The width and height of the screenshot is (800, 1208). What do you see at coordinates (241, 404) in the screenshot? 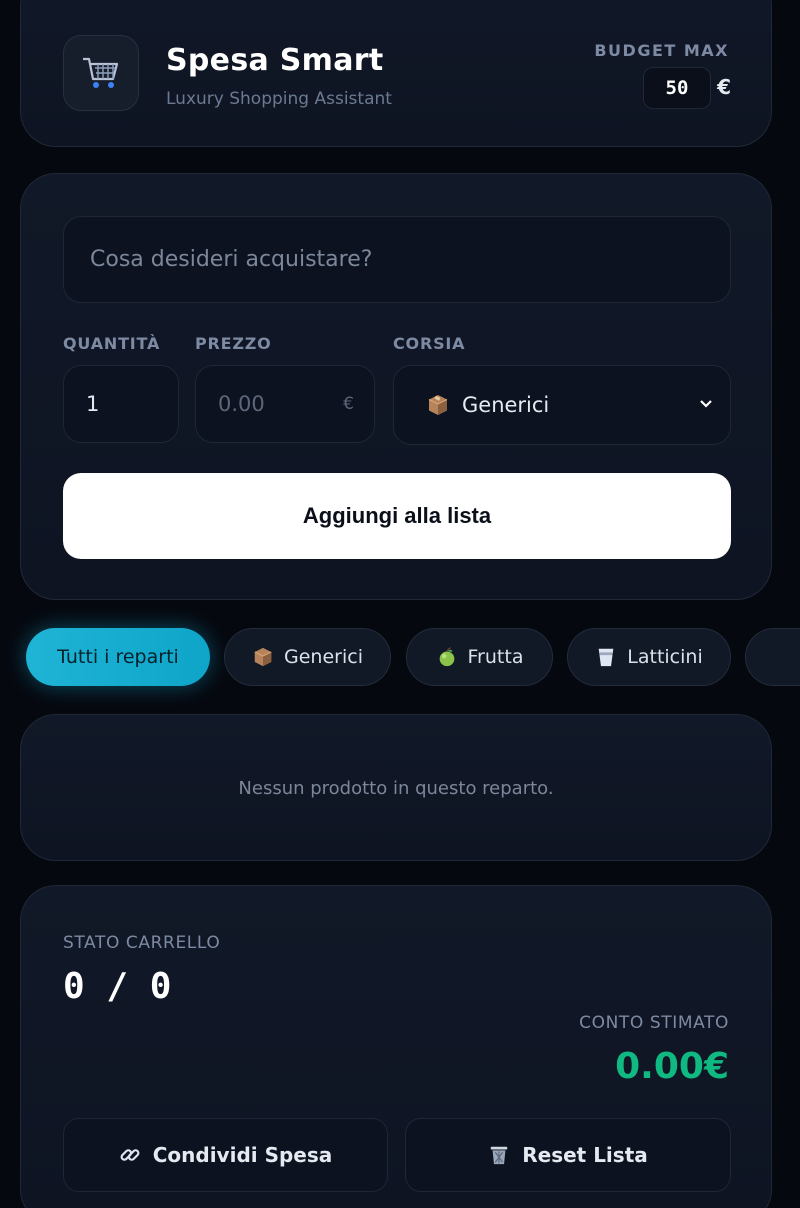
I see `price-placeholder: 0.00` at bounding box center [241, 404].